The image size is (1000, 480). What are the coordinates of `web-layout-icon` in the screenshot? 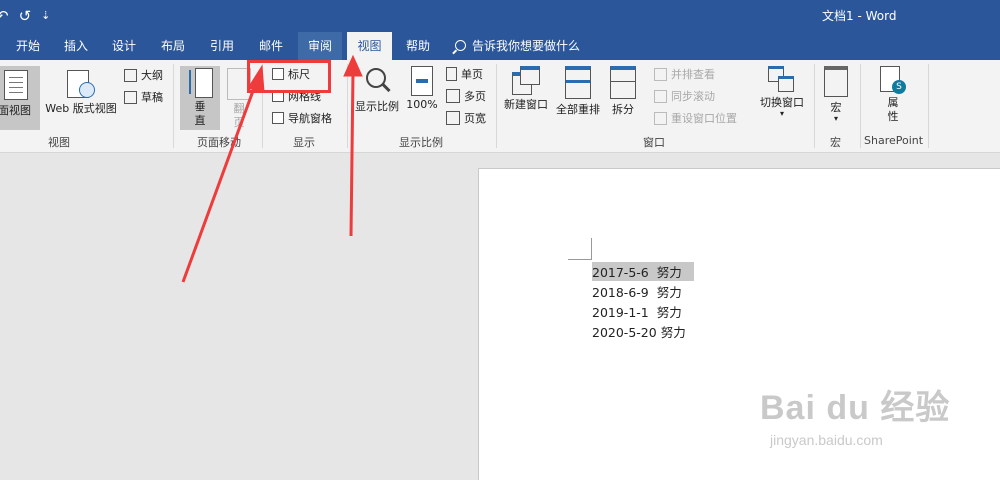 It's located at (81, 84).